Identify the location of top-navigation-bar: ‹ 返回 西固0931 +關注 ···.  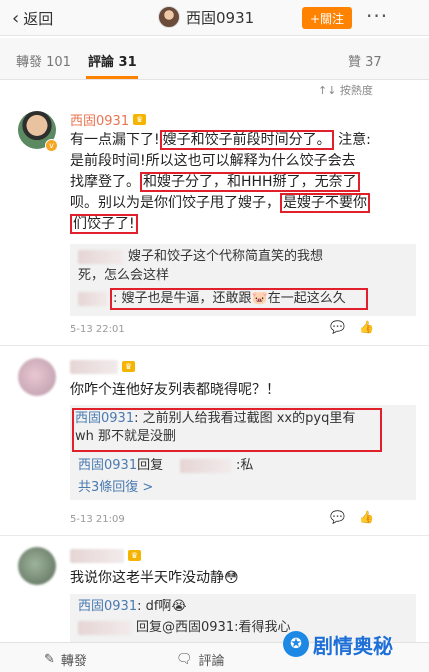
(214, 18).